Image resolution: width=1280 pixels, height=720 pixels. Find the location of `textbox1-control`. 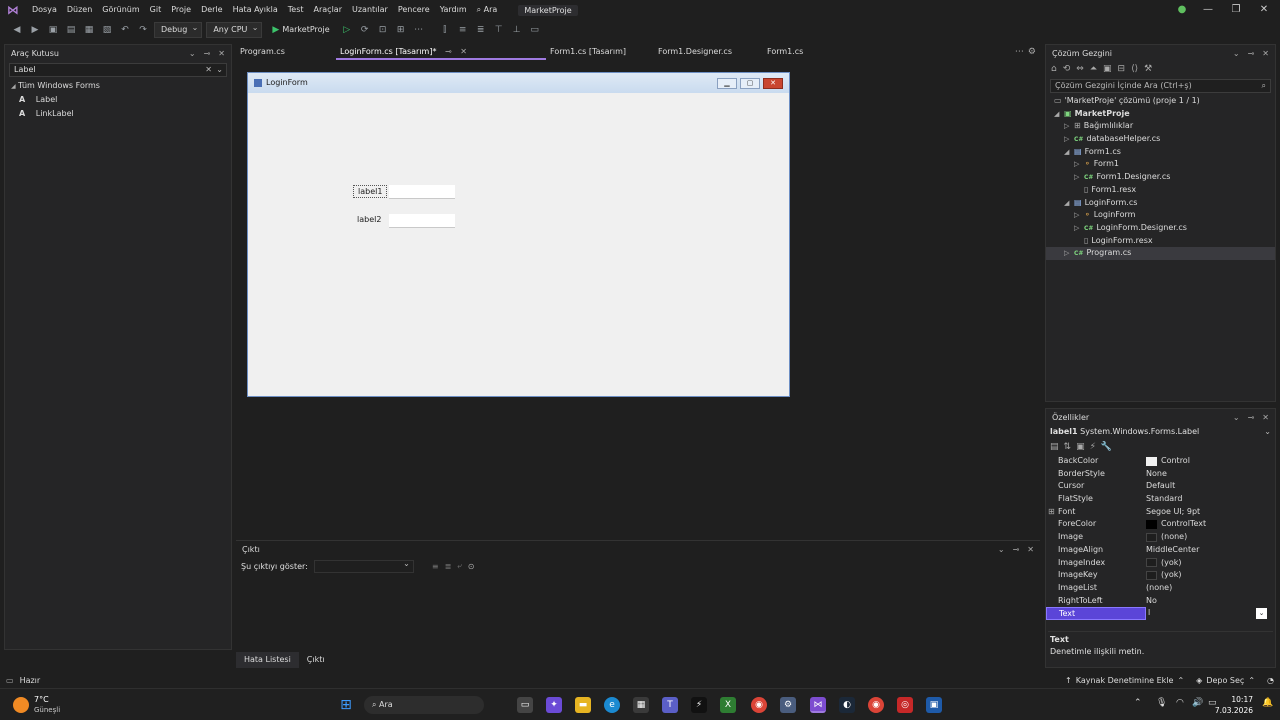

textbox1-control is located at coordinates (422, 192).